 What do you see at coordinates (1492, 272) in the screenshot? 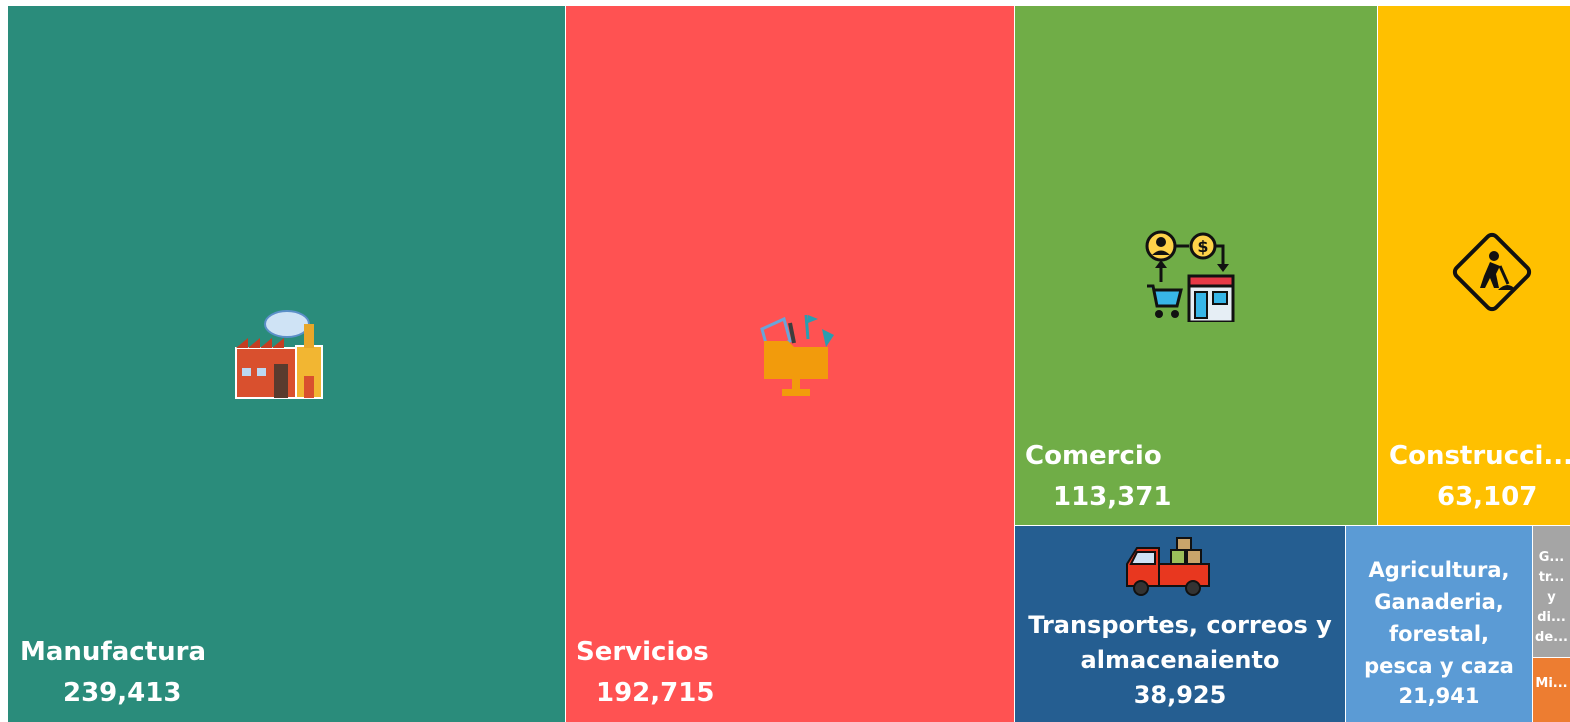
I see `construction-sign-icon` at bounding box center [1492, 272].